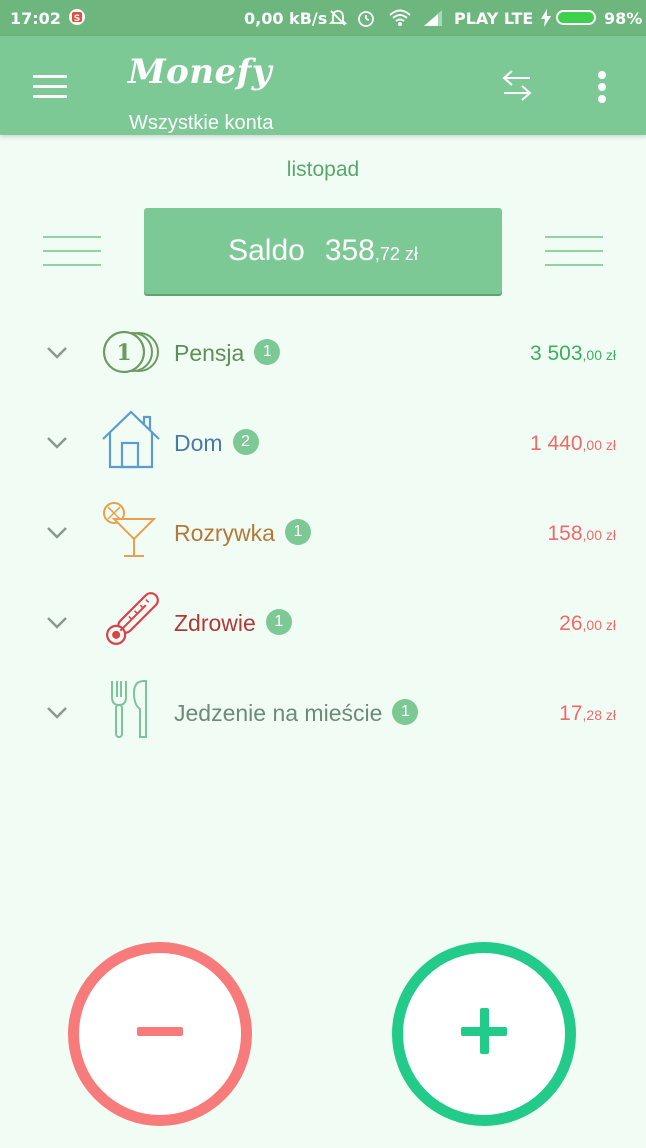  I want to click on category-name: Dom 2, so click(216, 443).